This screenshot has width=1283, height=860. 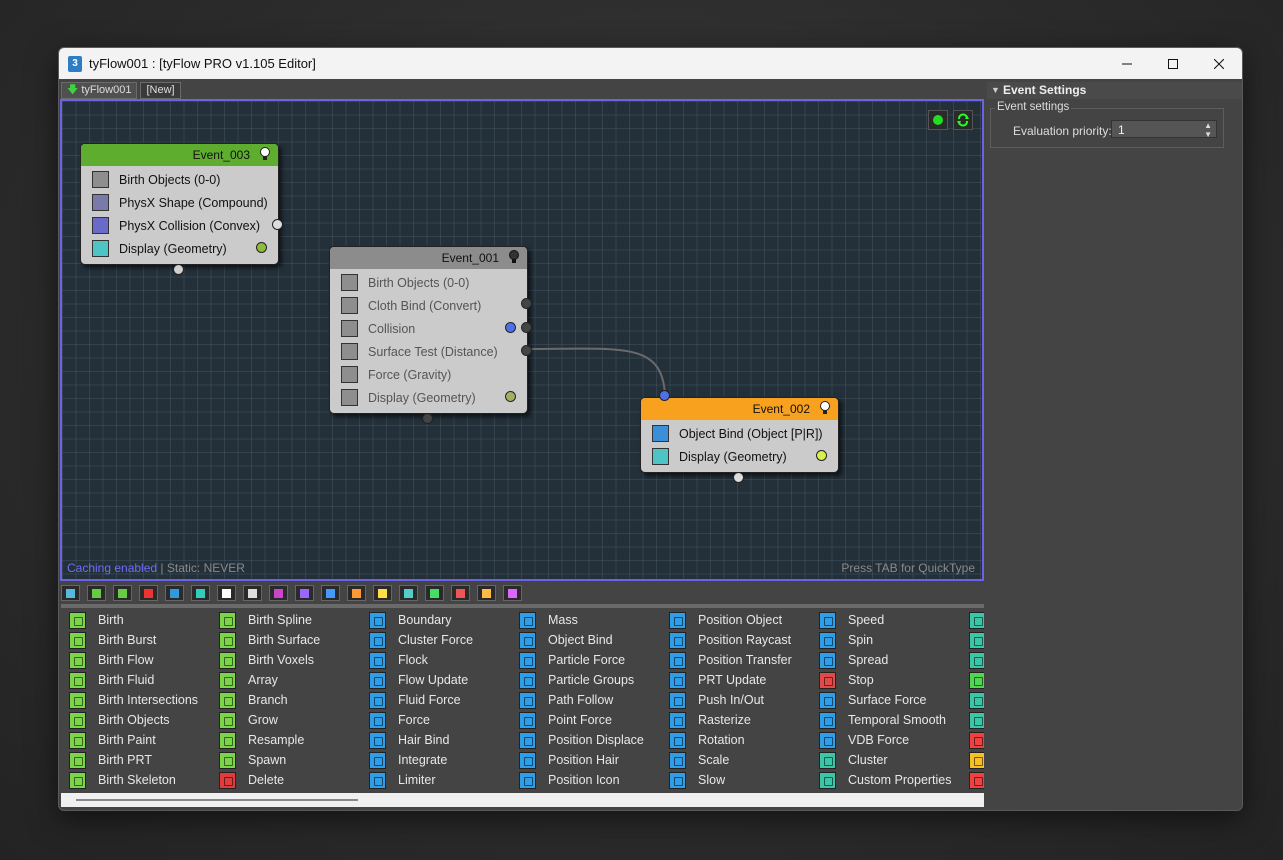 What do you see at coordinates (581, 720) in the screenshot?
I see `operator-item: Point Force` at bounding box center [581, 720].